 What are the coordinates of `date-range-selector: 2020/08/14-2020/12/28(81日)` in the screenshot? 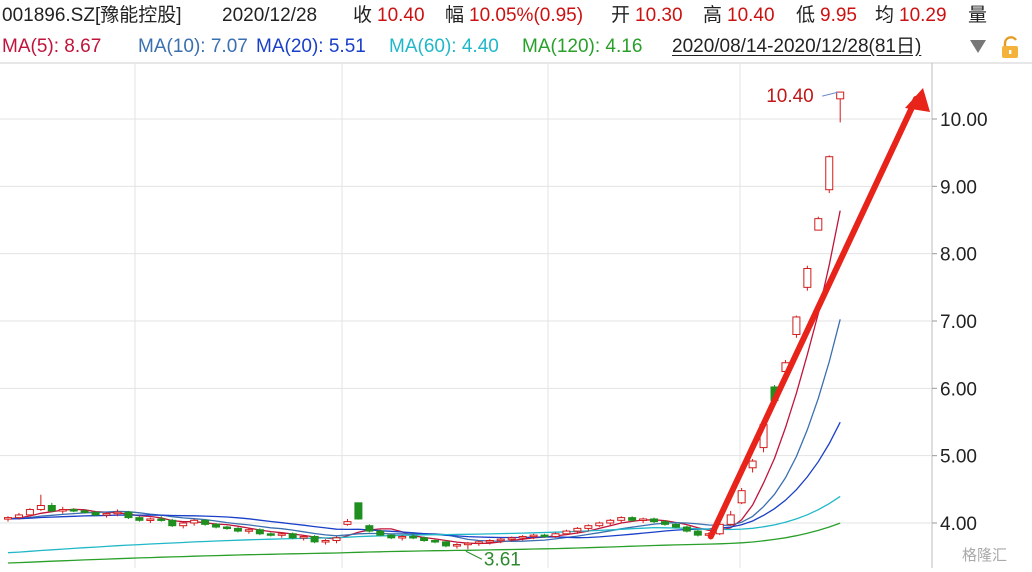 It's located at (796, 47).